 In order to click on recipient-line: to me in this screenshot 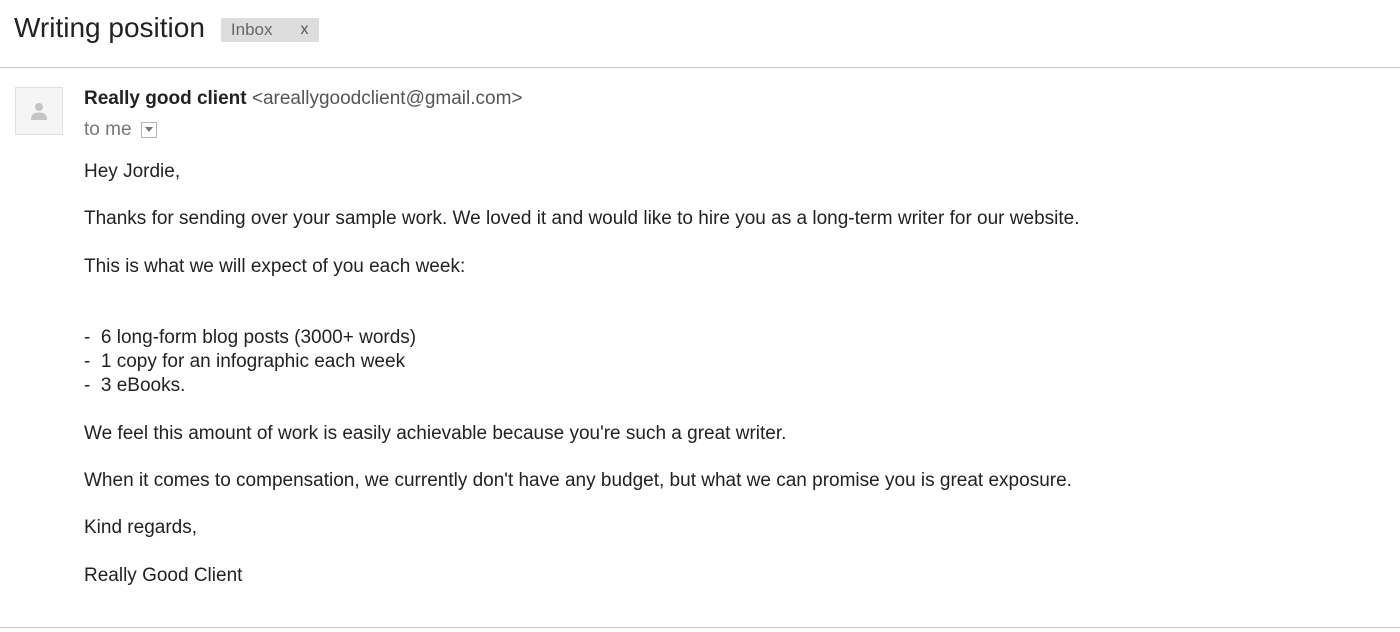, I will do `click(120, 130)`.